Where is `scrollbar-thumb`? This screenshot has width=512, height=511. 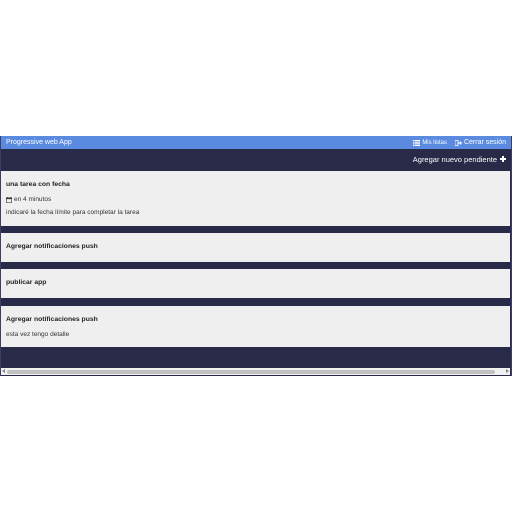 scrollbar-thumb is located at coordinates (251, 371).